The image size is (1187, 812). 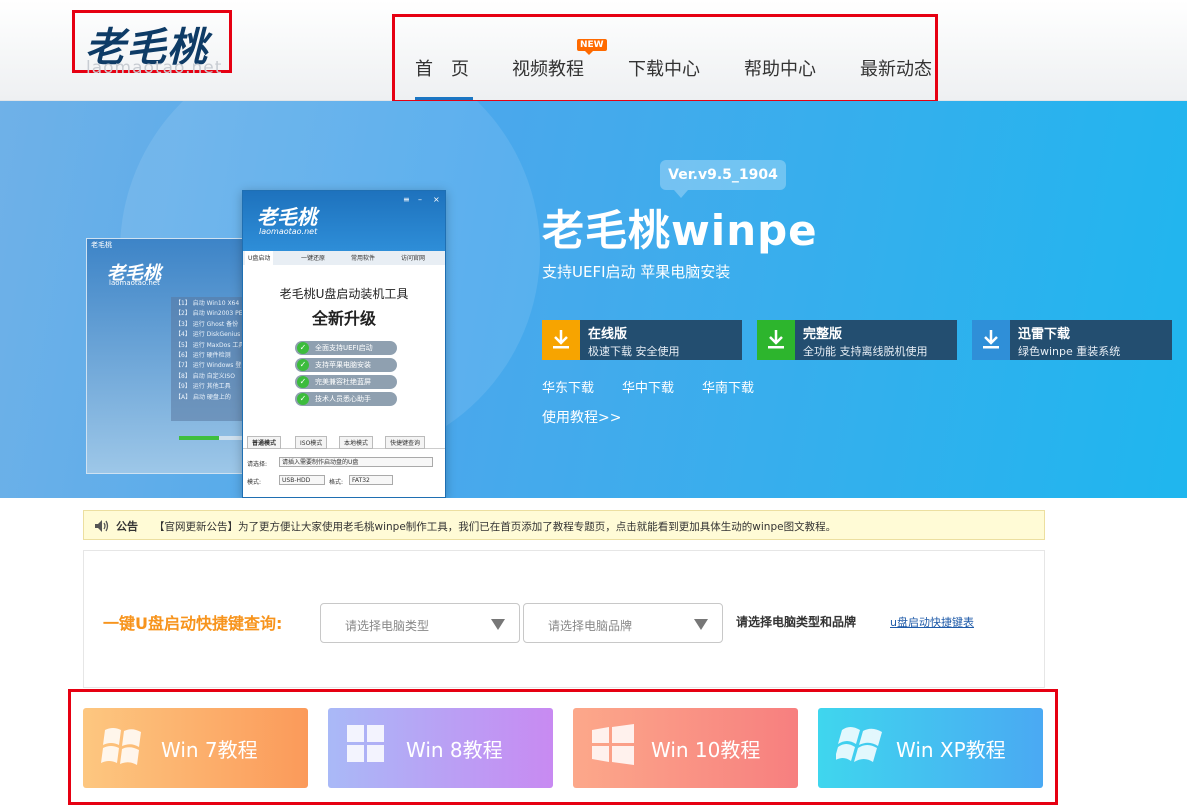 I want to click on hotkey-table-link: u盘启动快捷键表, so click(x=932, y=622).